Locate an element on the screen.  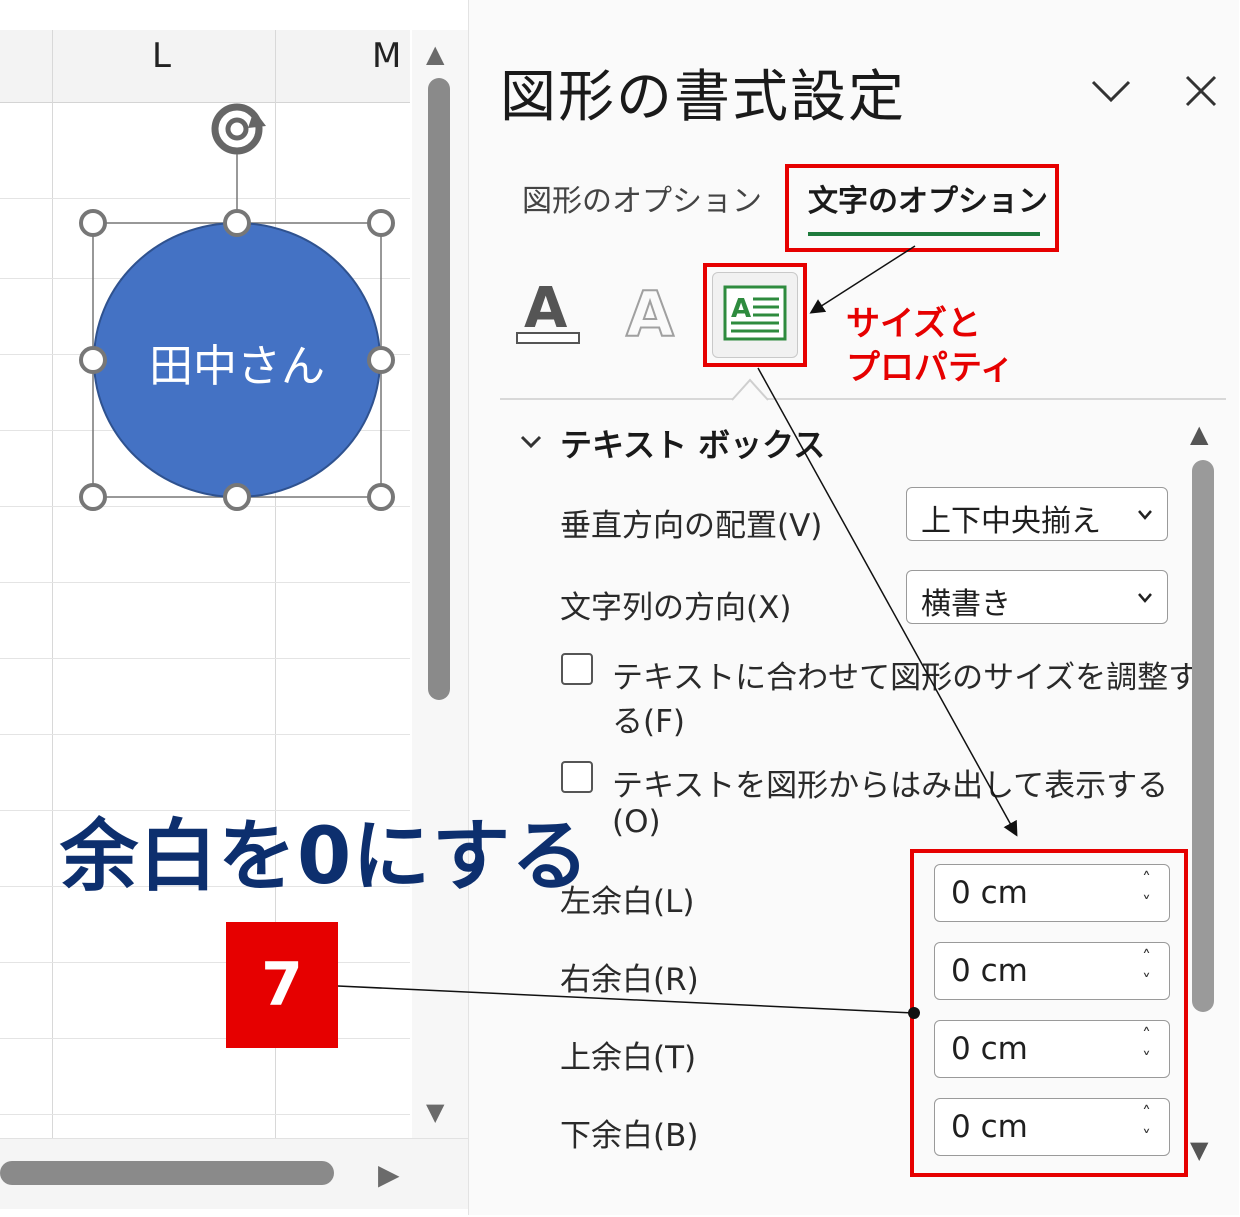
step-number-badge: 7 is located at coordinates (282, 985).